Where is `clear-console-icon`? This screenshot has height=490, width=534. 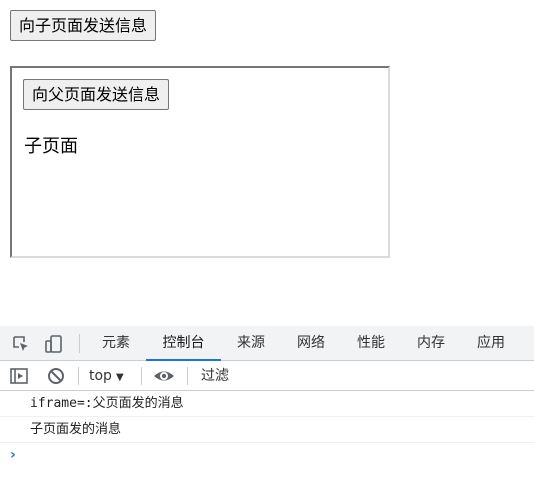
clear-console-icon is located at coordinates (56, 376).